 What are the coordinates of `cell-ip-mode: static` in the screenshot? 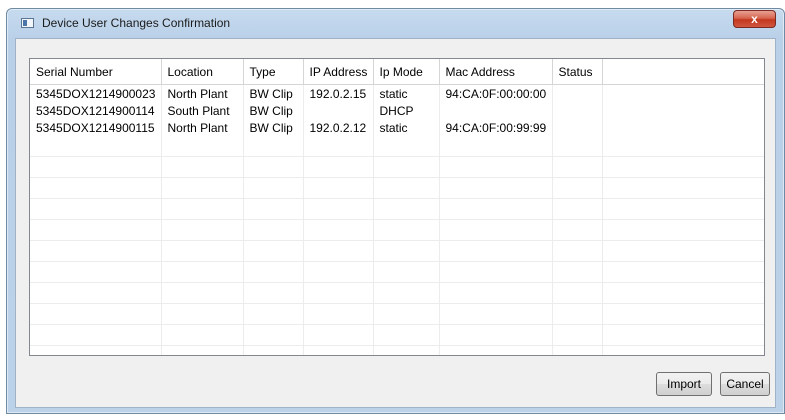 It's located at (406, 127).